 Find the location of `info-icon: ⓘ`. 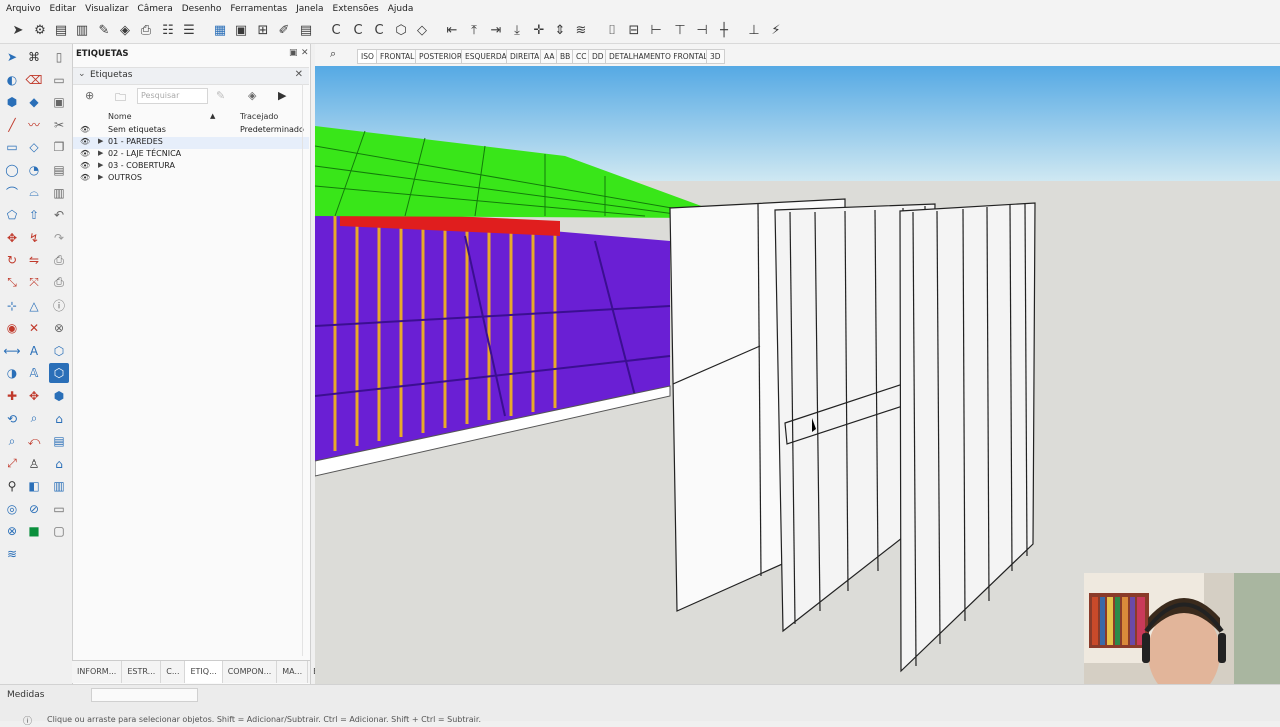

info-icon: ⓘ is located at coordinates (59, 306).